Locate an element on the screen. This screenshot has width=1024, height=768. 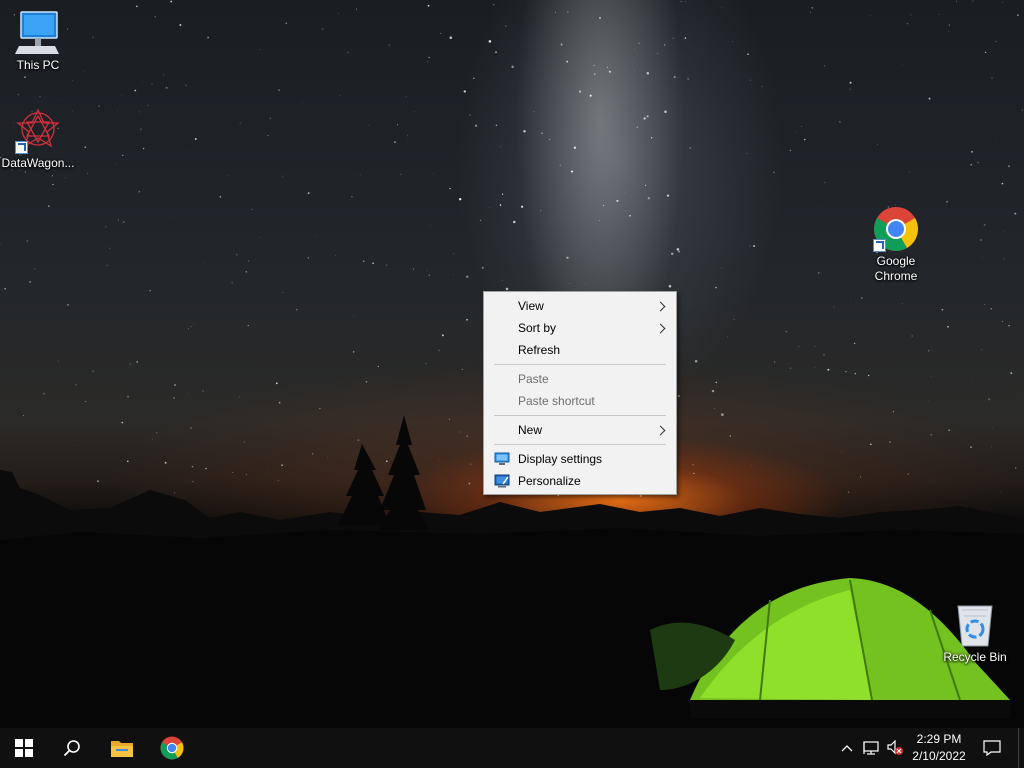
network-icon is located at coordinates (871, 748).